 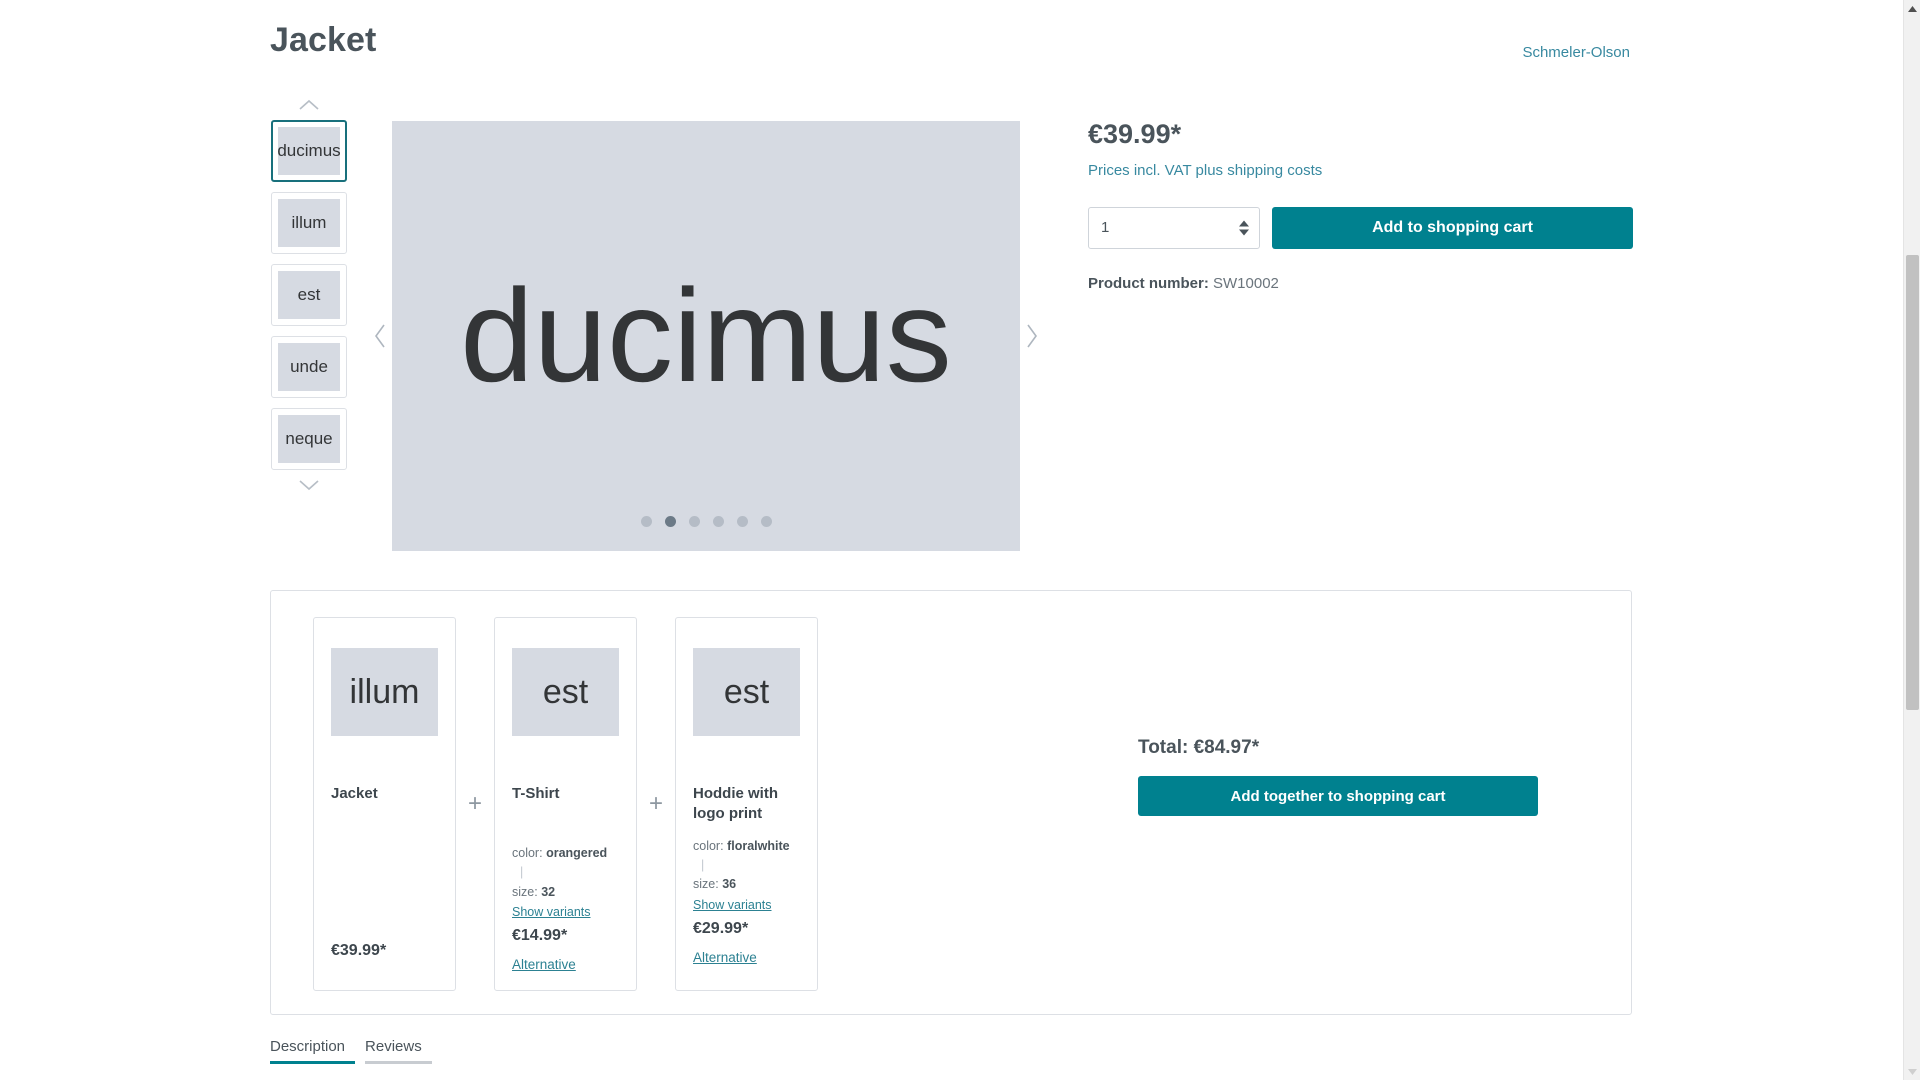 I want to click on thumbnail-label: ducimus, so click(x=309, y=150).